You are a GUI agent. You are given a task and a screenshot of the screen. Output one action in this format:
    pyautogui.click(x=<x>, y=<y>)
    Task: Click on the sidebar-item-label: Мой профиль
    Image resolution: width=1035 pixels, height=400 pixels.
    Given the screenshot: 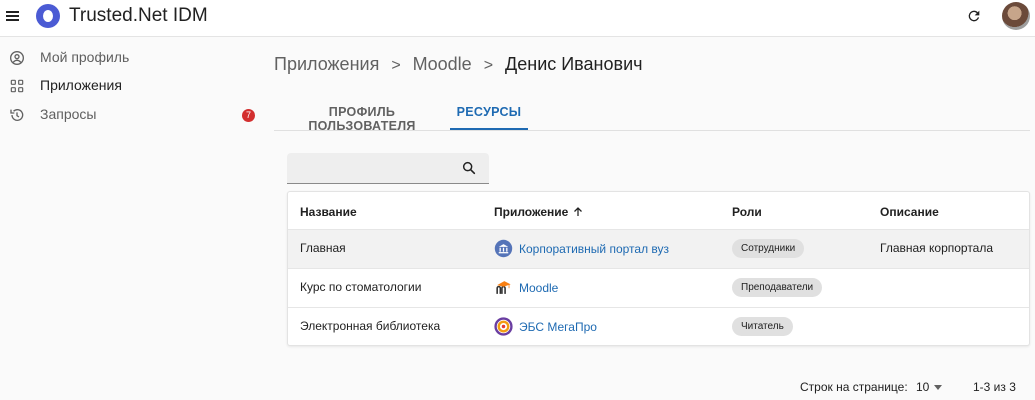 What is the action you would take?
    pyautogui.click(x=85, y=57)
    